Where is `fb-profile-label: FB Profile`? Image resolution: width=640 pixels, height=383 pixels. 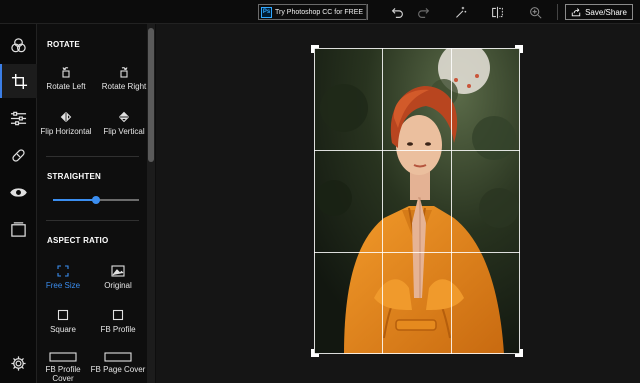 fb-profile-label: FB Profile is located at coordinates (118, 329).